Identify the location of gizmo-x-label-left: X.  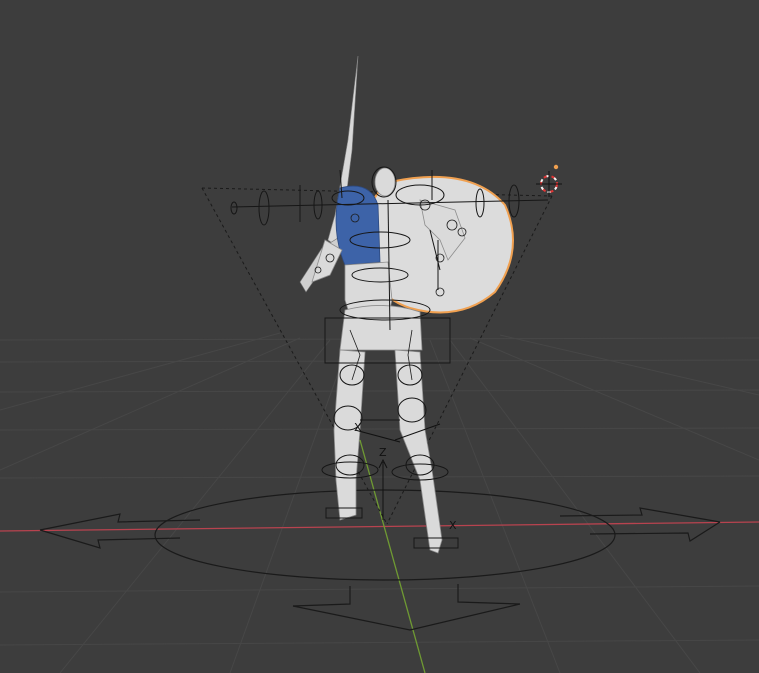
(358, 427).